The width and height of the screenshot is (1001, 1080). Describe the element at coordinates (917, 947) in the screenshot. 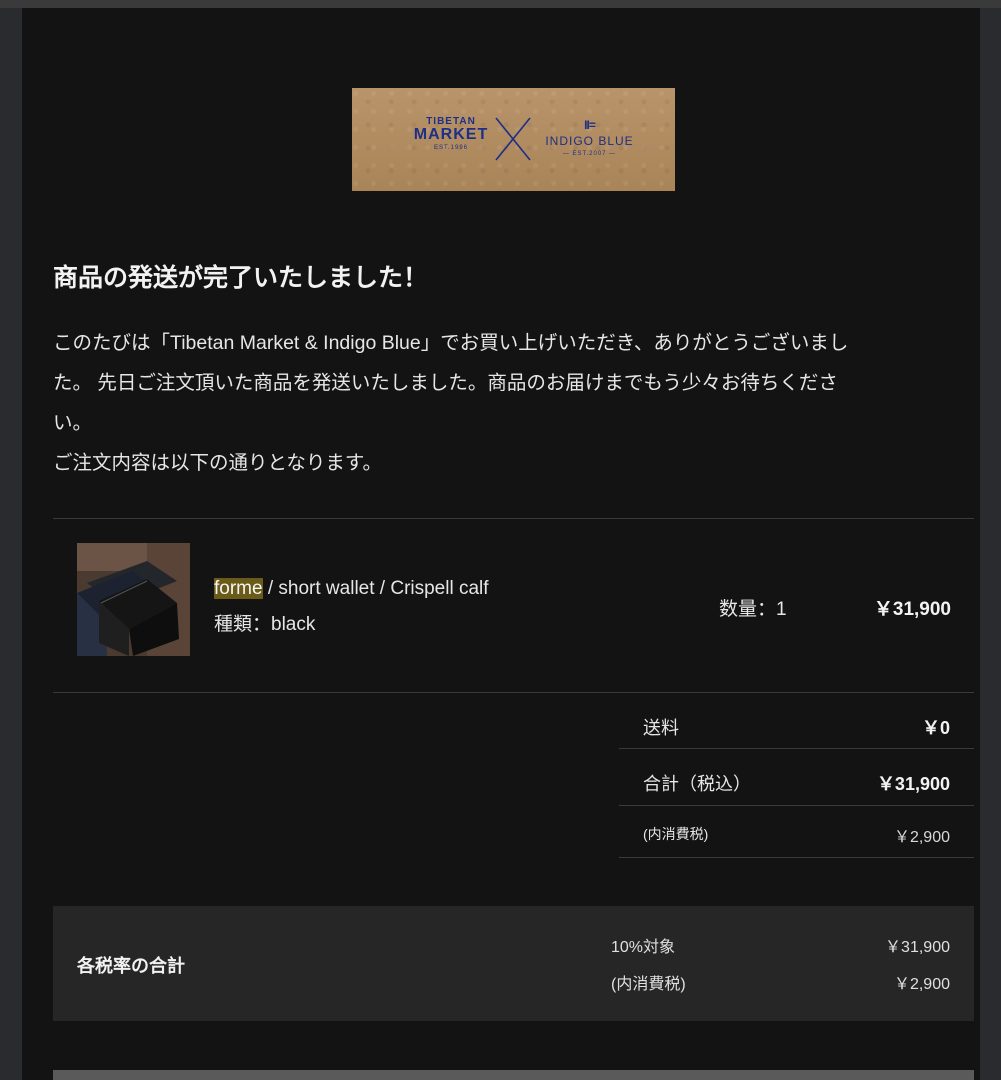

I see `tax-rate-value: ￥31,900` at that location.